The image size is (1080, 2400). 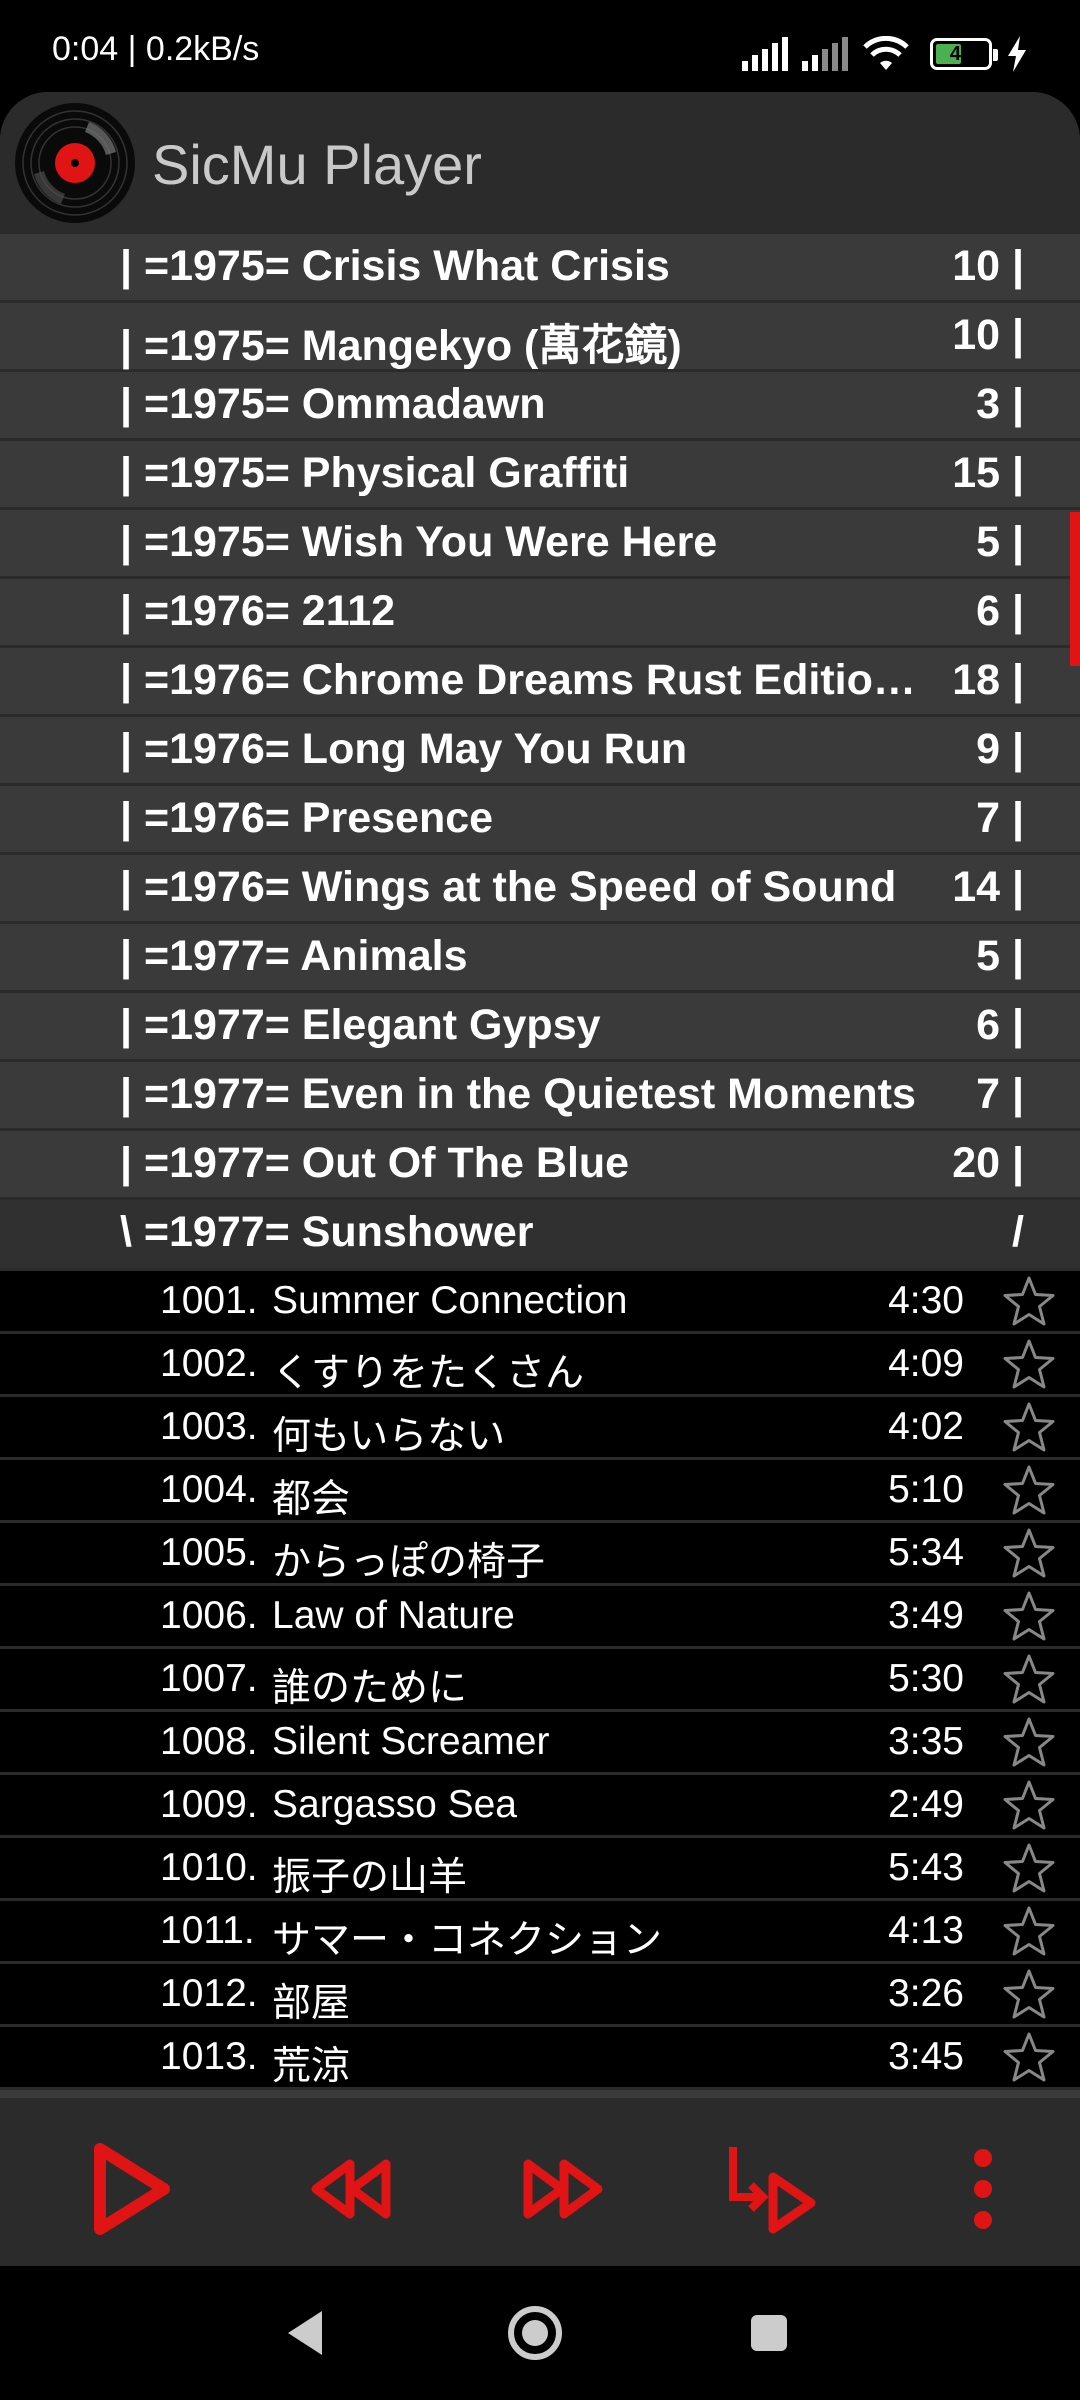 I want to click on album-row: | =1975= Mangekyo (萬花鏡) 10 |, so click(x=540, y=336).